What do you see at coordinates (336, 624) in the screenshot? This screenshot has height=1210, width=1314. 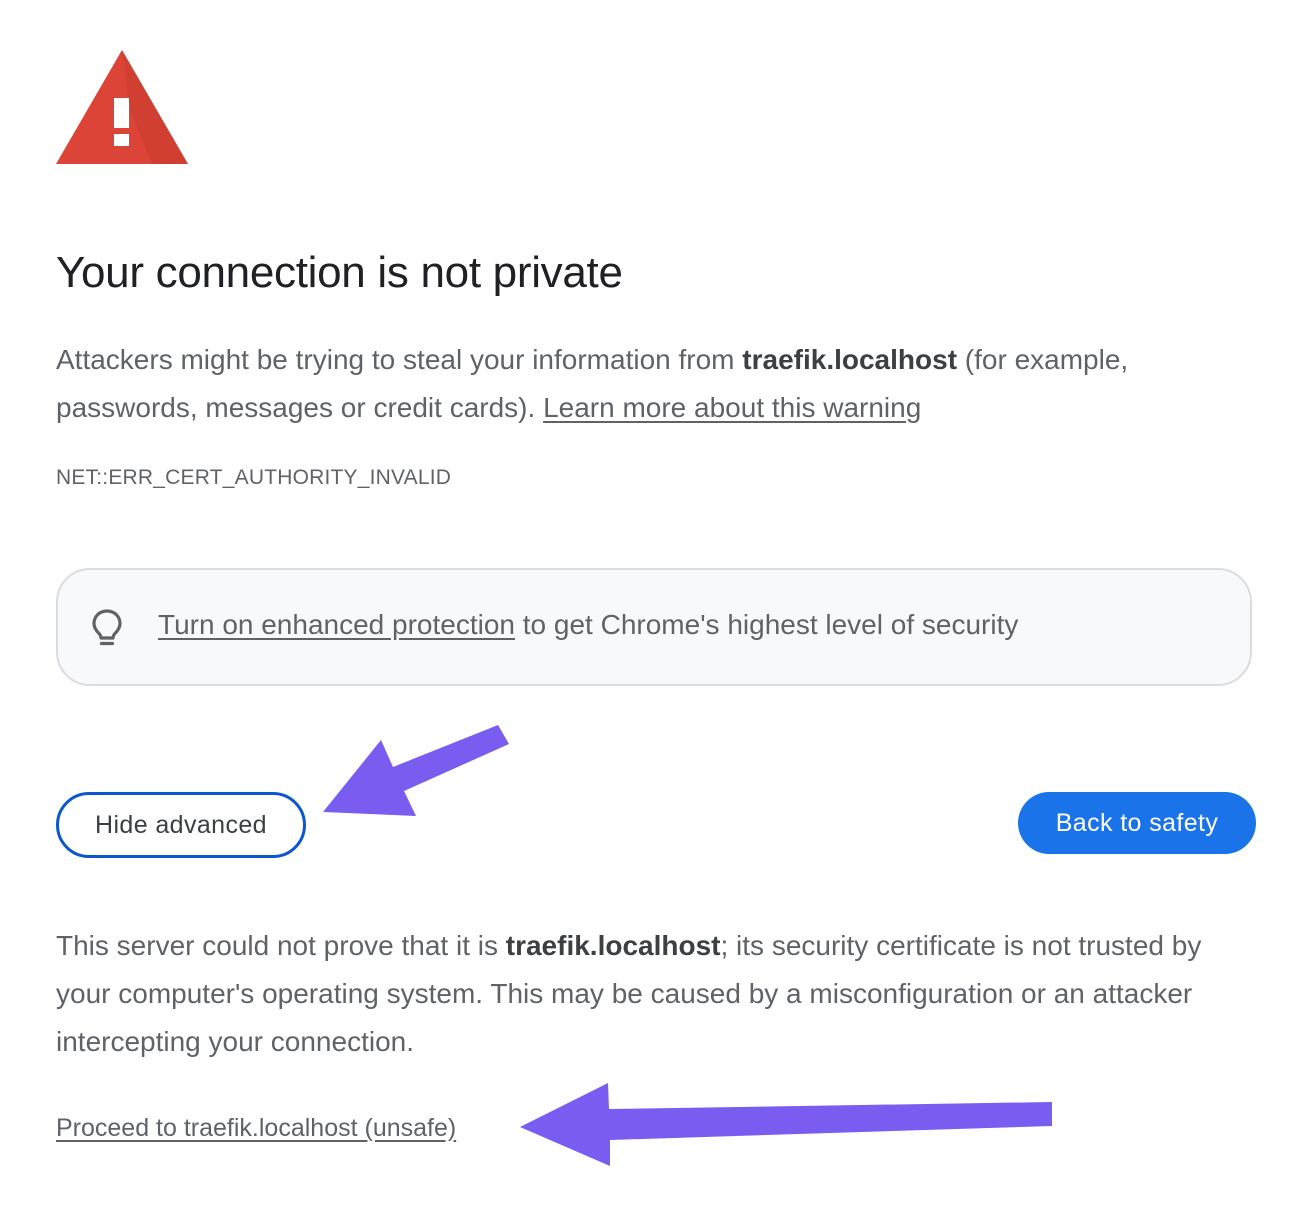 I see `enhanced-protection-link: Turn on enhanced protection` at bounding box center [336, 624].